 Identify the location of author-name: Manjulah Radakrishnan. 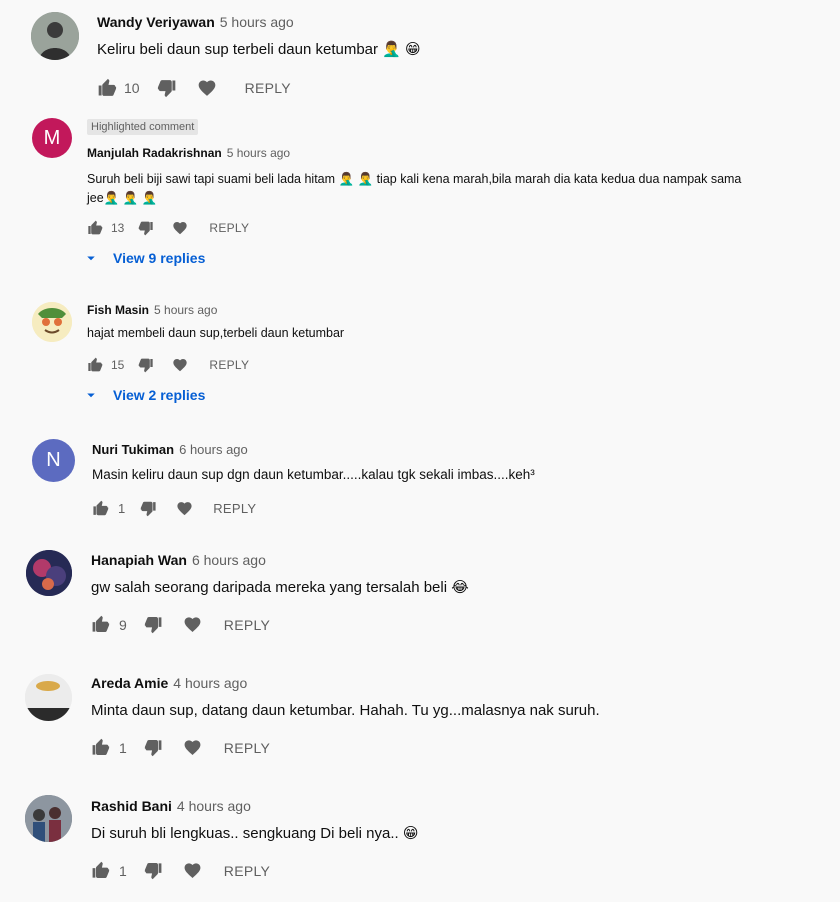
(154, 153).